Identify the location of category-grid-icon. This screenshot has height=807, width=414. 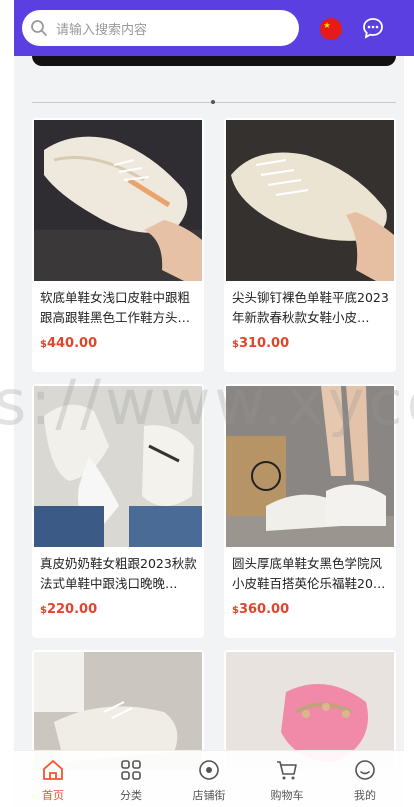
(131, 770).